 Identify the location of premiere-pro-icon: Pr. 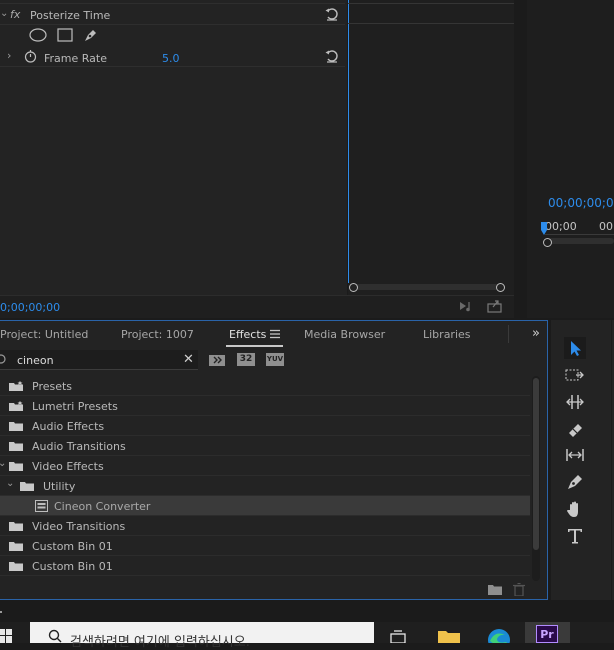
(547, 634).